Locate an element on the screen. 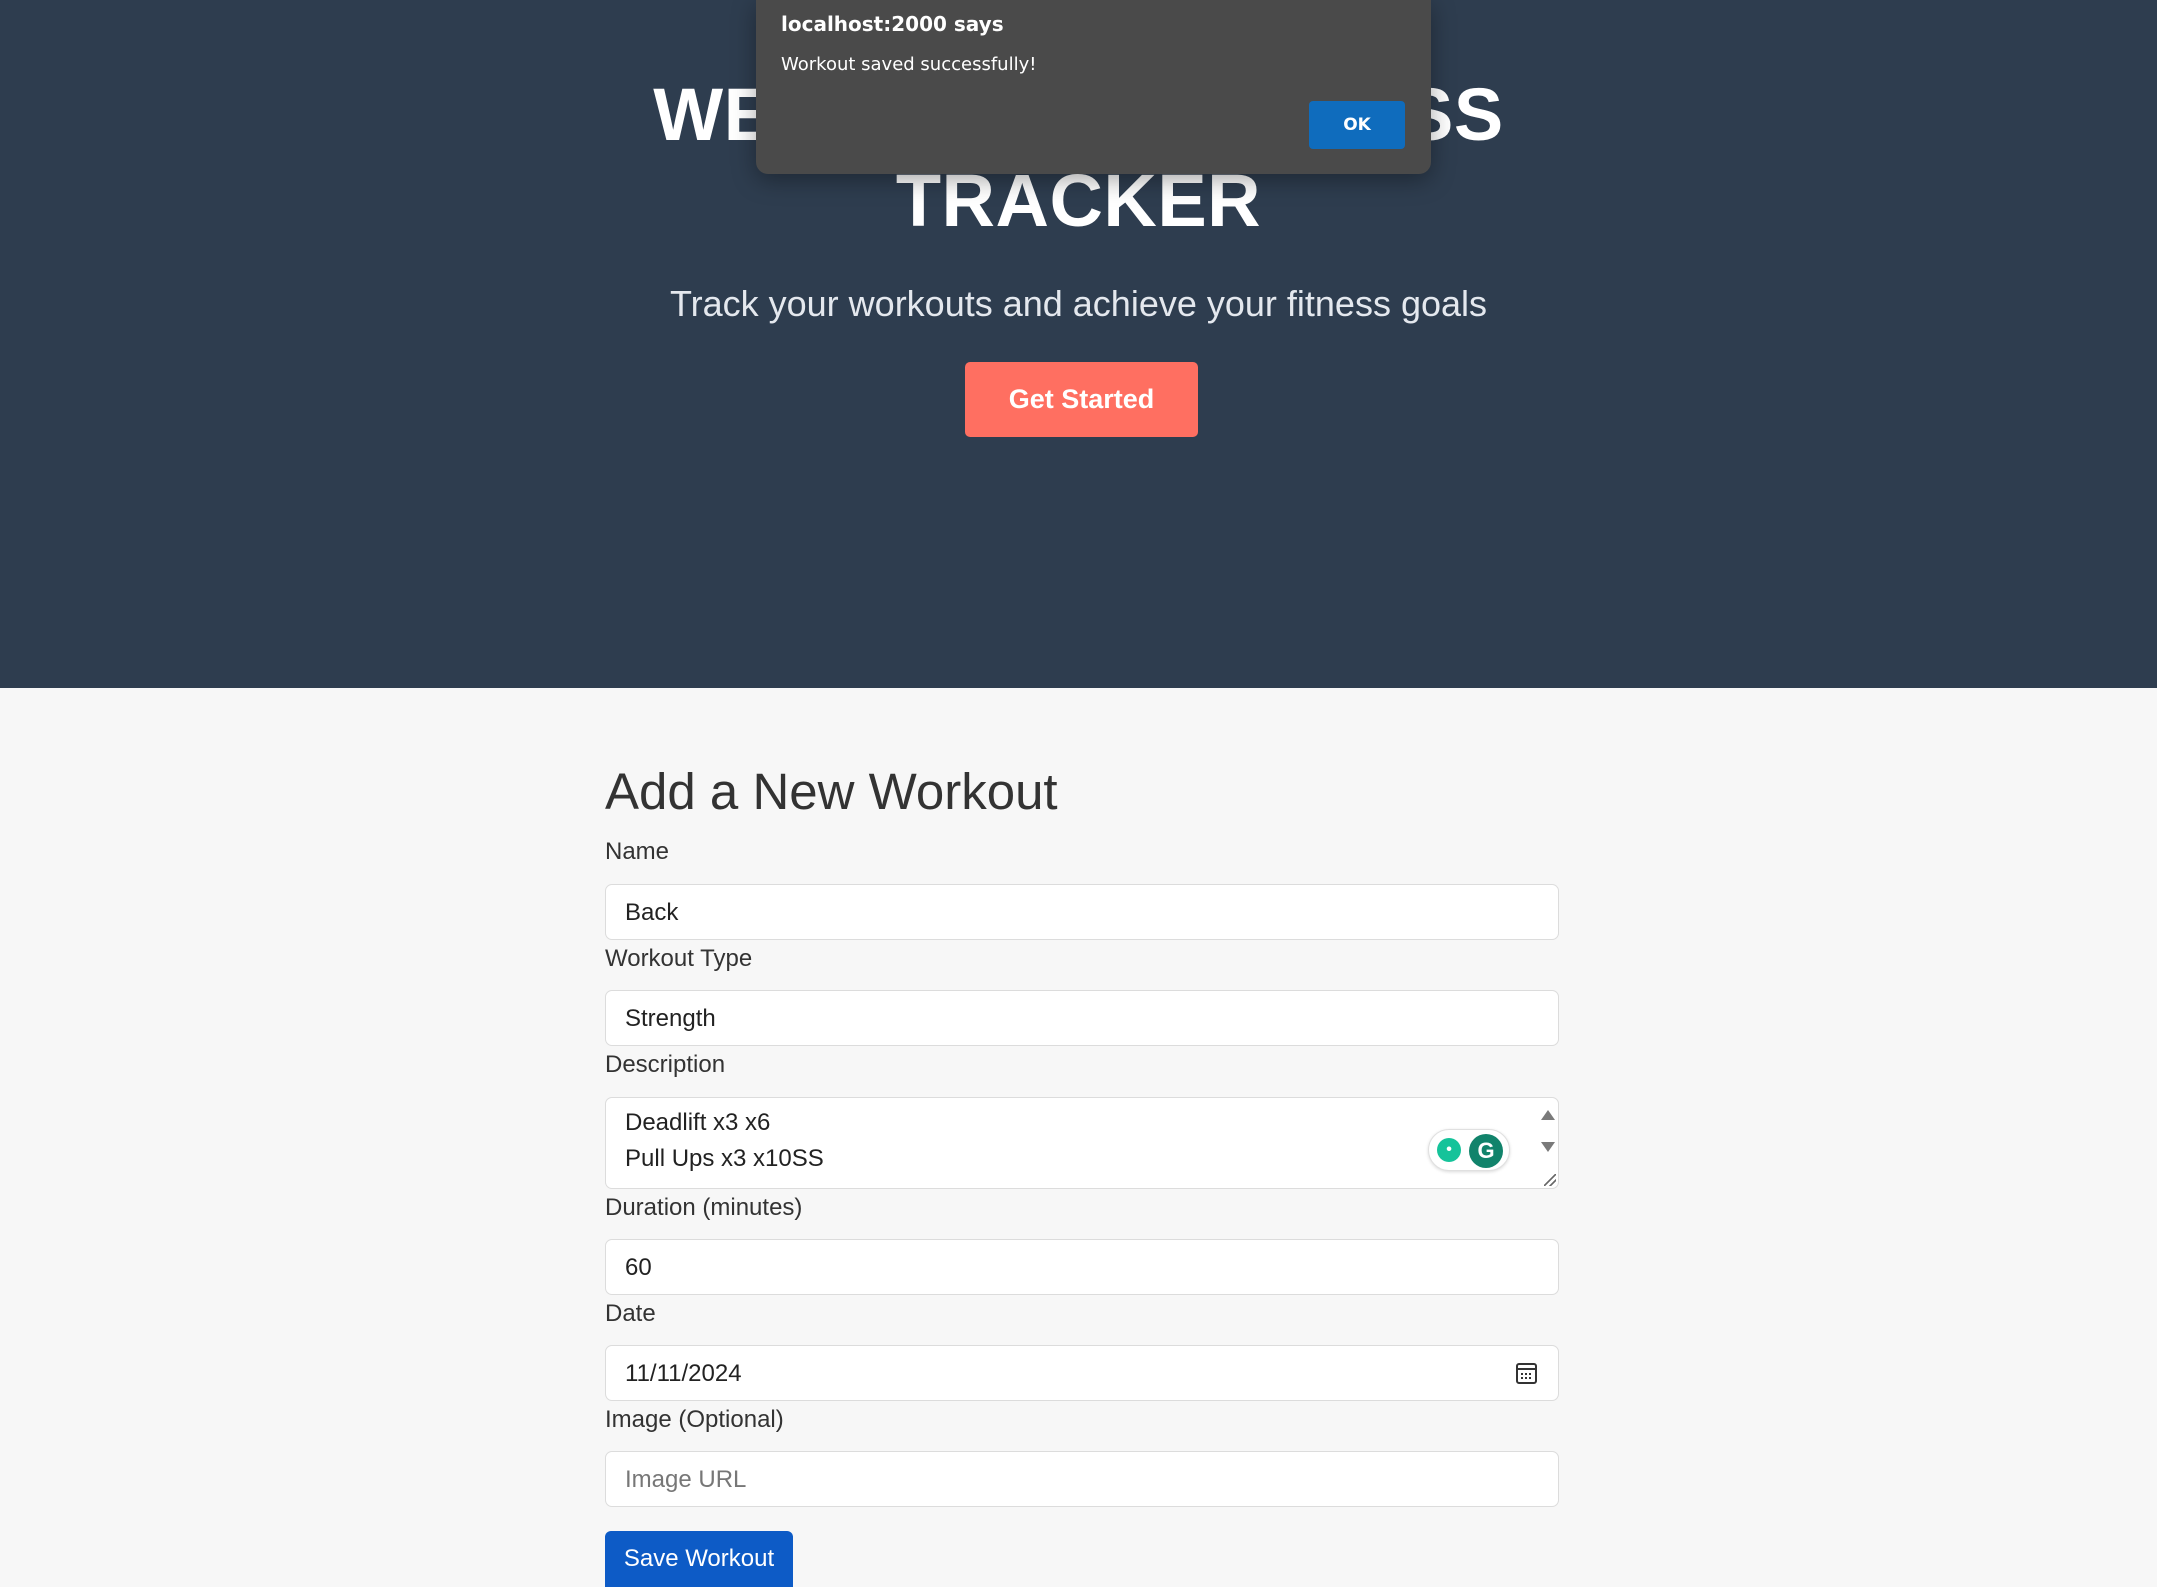  workout-type-value: Strength is located at coordinates (670, 1018).